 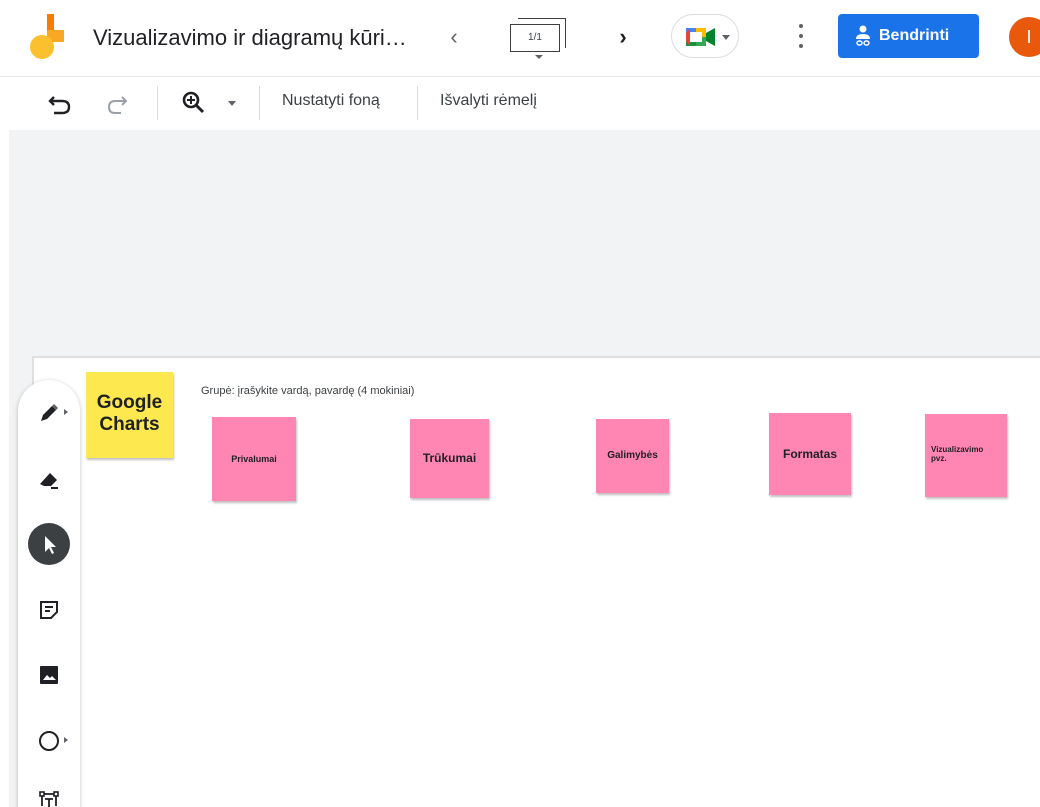 I want to click on clear-frame-button: Išvalyti rėmelį, so click(x=488, y=101).